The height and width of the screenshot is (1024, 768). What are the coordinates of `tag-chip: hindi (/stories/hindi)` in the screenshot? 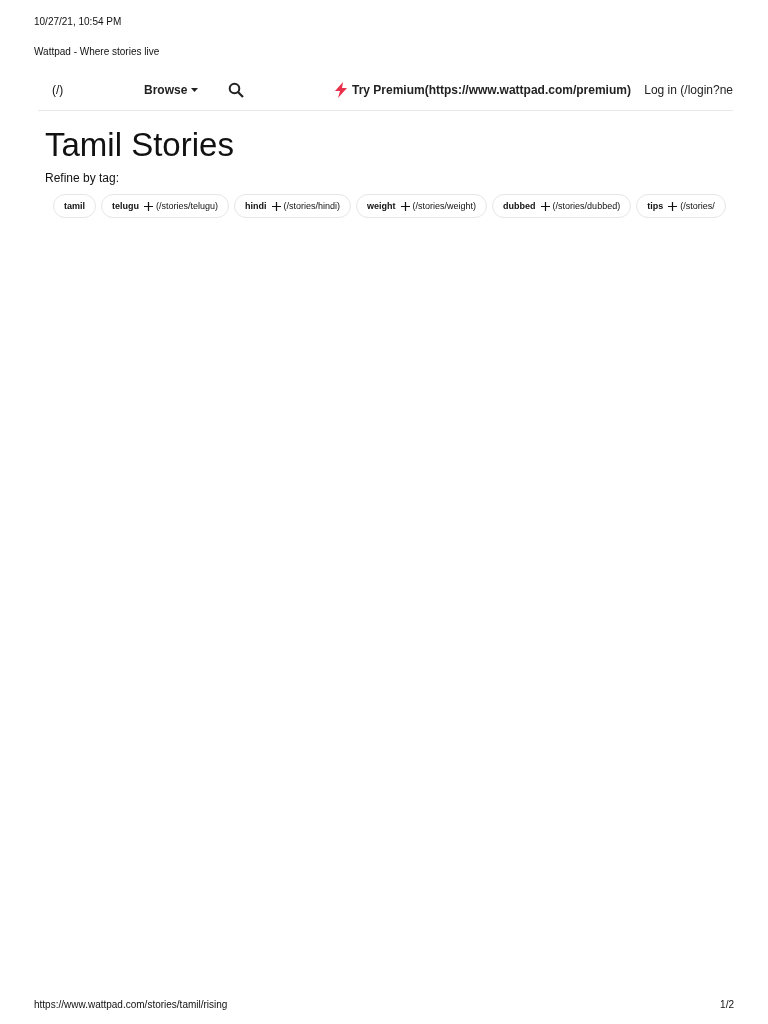 It's located at (293, 206).